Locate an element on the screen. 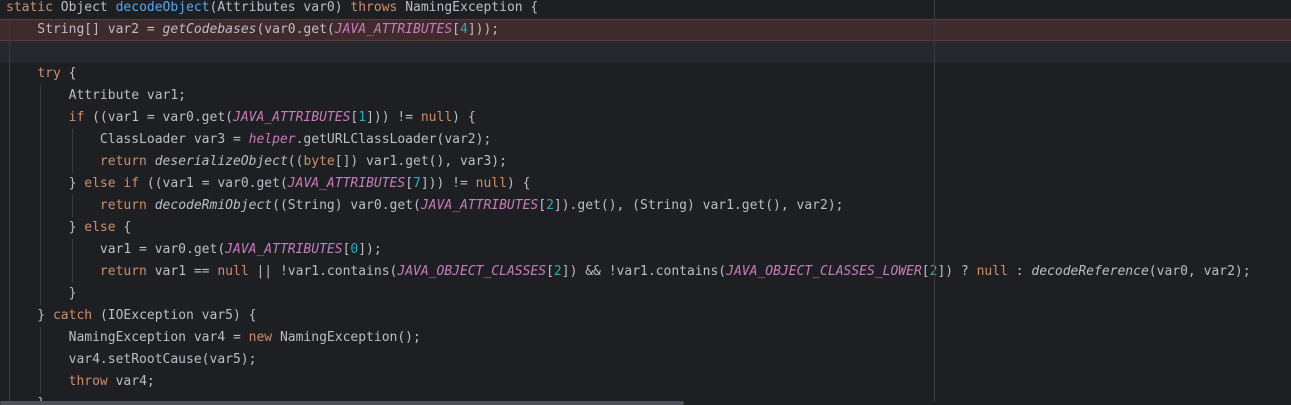 This screenshot has width=1291, height=405. code-token: JAVA_OBJECT_CLASSES is located at coordinates (472, 271).